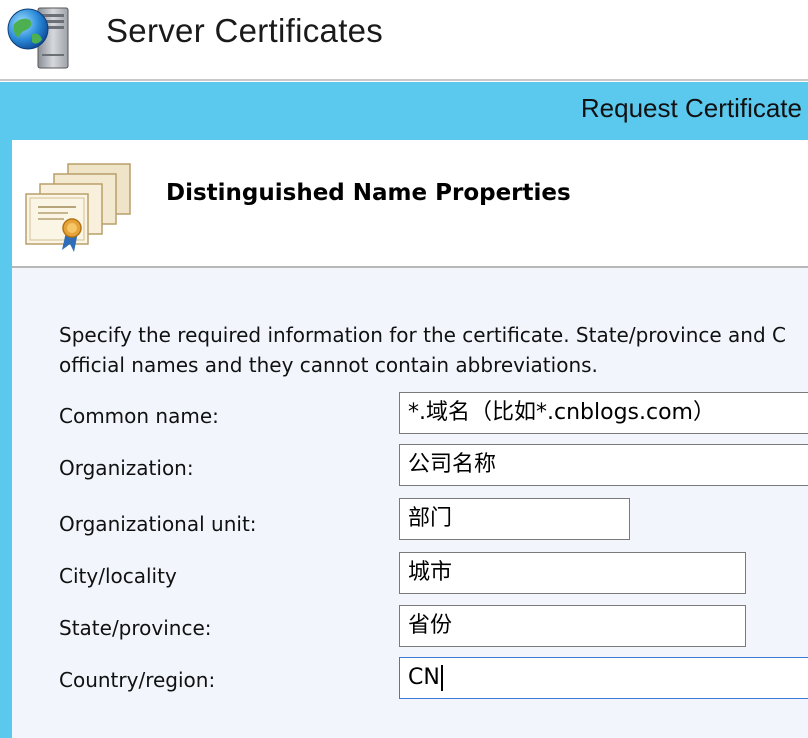 Image resolution: width=808 pixels, height=738 pixels. Describe the element at coordinates (603, 465) in the screenshot. I see `organization-input: 公司名称` at that location.